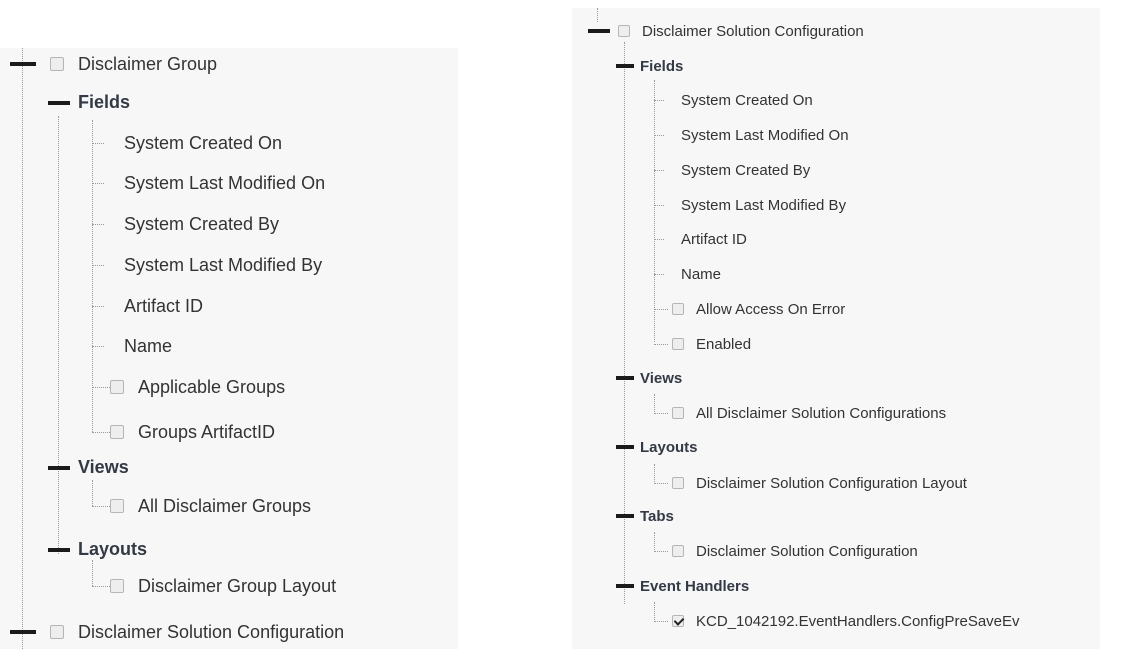 This screenshot has width=1136, height=649. Describe the element at coordinates (678, 621) in the screenshot. I see `node-checkbox-checked` at that location.